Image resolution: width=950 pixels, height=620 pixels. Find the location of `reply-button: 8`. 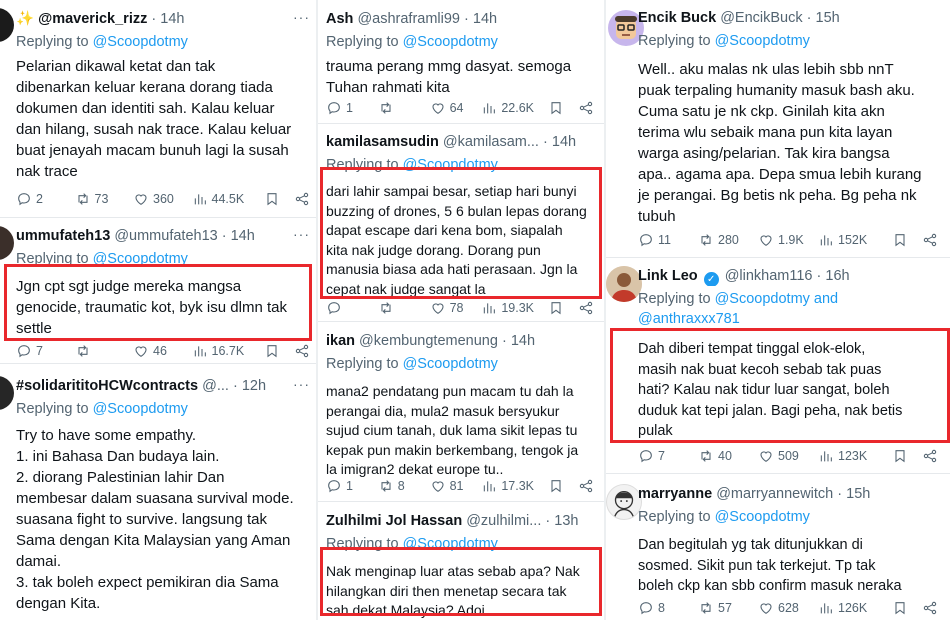

reply-button: 8 is located at coordinates (668, 608).